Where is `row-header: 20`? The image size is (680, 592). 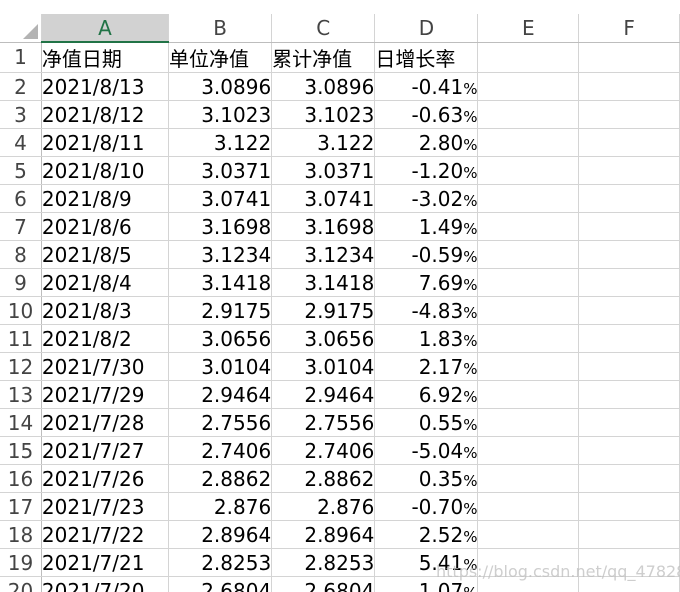 row-header: 20 is located at coordinates (21, 584).